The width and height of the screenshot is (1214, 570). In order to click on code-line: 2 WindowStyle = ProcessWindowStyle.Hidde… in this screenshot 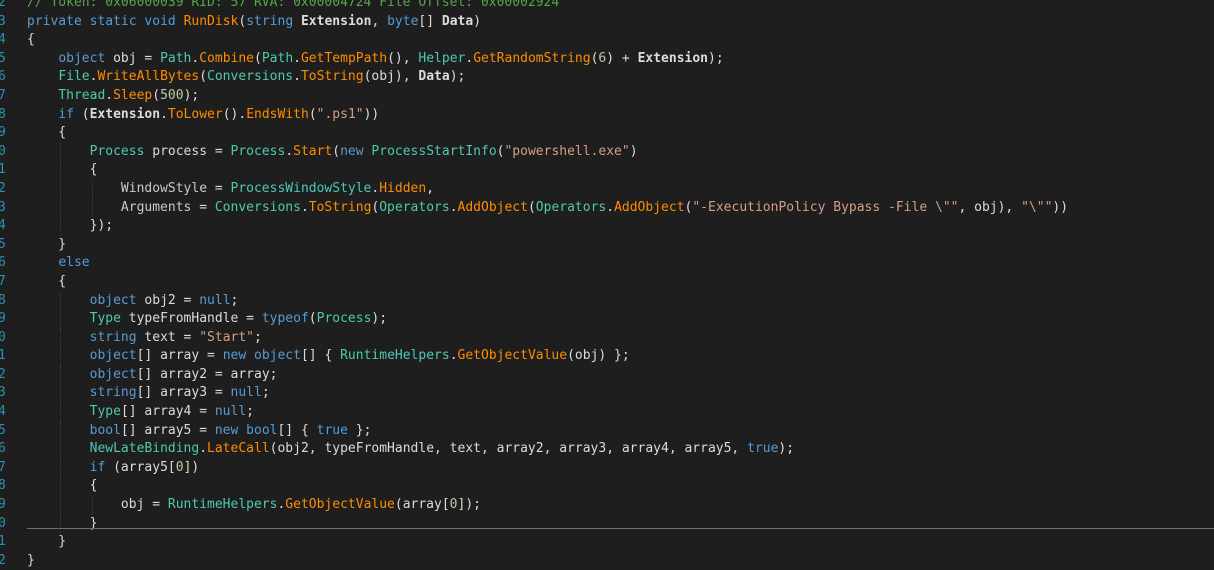, I will do `click(607, 189)`.